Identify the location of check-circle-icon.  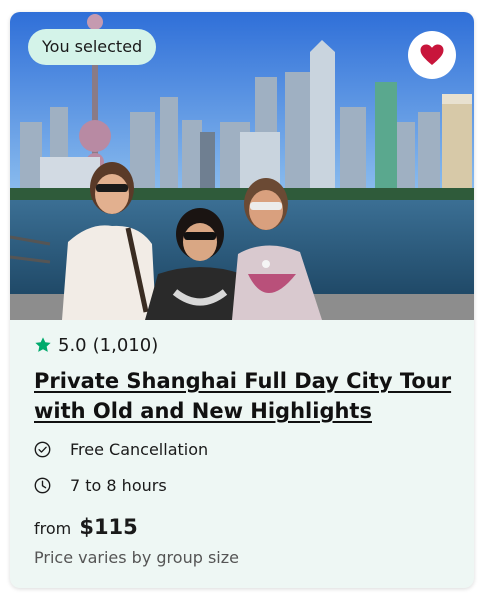
(46, 449).